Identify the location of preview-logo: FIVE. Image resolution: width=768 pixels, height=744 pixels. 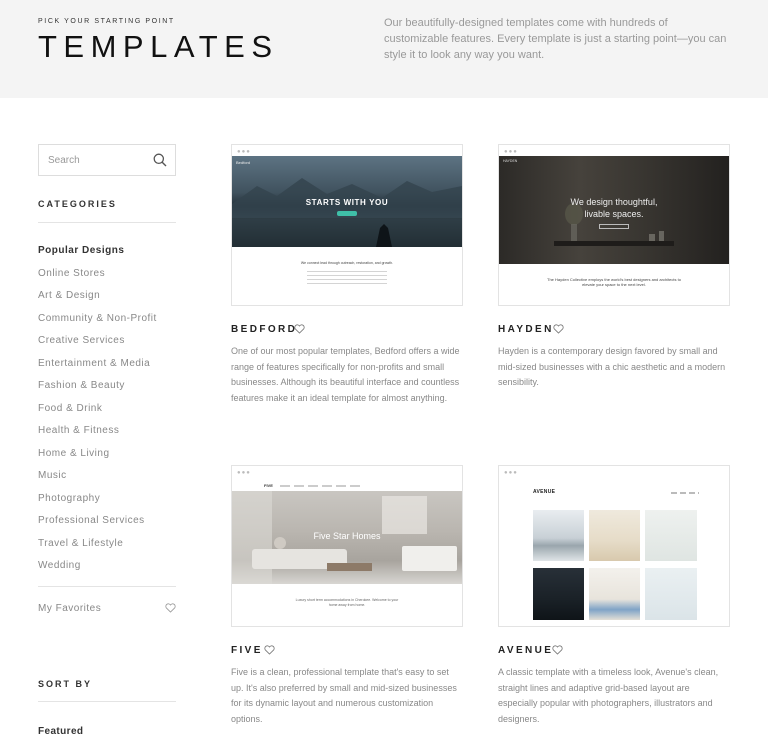
(268, 485).